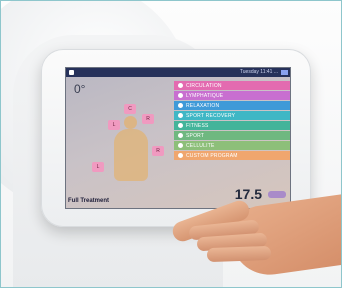 The width and height of the screenshot is (342, 288). What do you see at coordinates (197, 125) in the screenshot?
I see `menu-item-label: FITNESS` at bounding box center [197, 125].